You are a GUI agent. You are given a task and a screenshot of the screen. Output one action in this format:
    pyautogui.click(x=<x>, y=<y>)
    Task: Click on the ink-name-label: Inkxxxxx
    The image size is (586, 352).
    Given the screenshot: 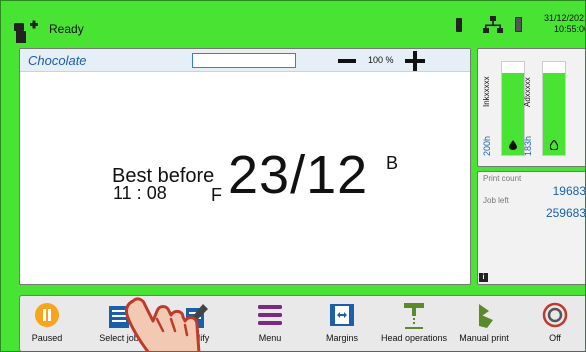 What is the action you would take?
    pyautogui.click(x=486, y=91)
    